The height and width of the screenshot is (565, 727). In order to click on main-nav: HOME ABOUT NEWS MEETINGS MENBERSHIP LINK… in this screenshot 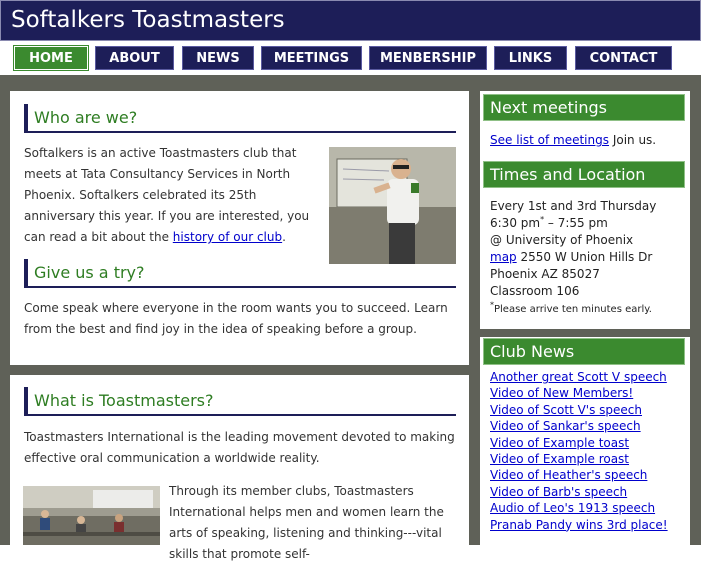, I will do `click(350, 58)`.